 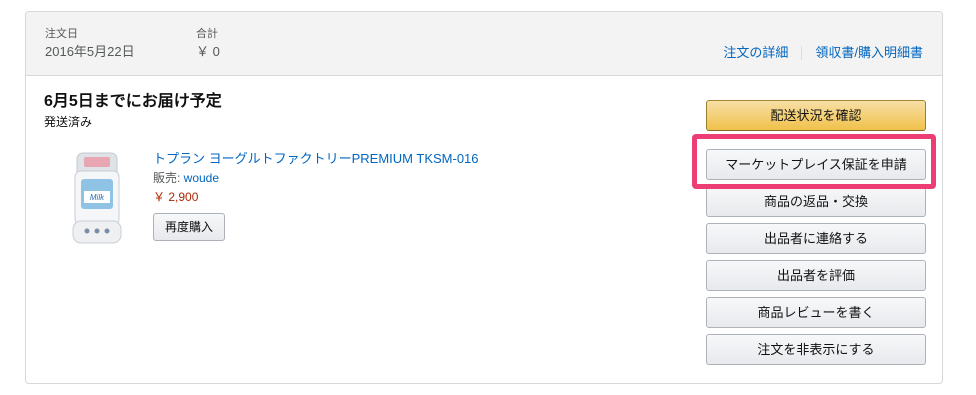 I want to click on shipment-status: 発送済み, so click(x=68, y=122).